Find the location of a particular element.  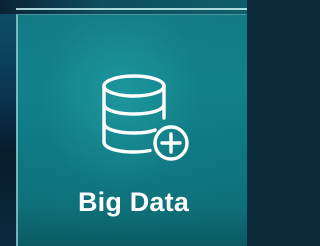

tile-label: Big Data is located at coordinates (133, 202).